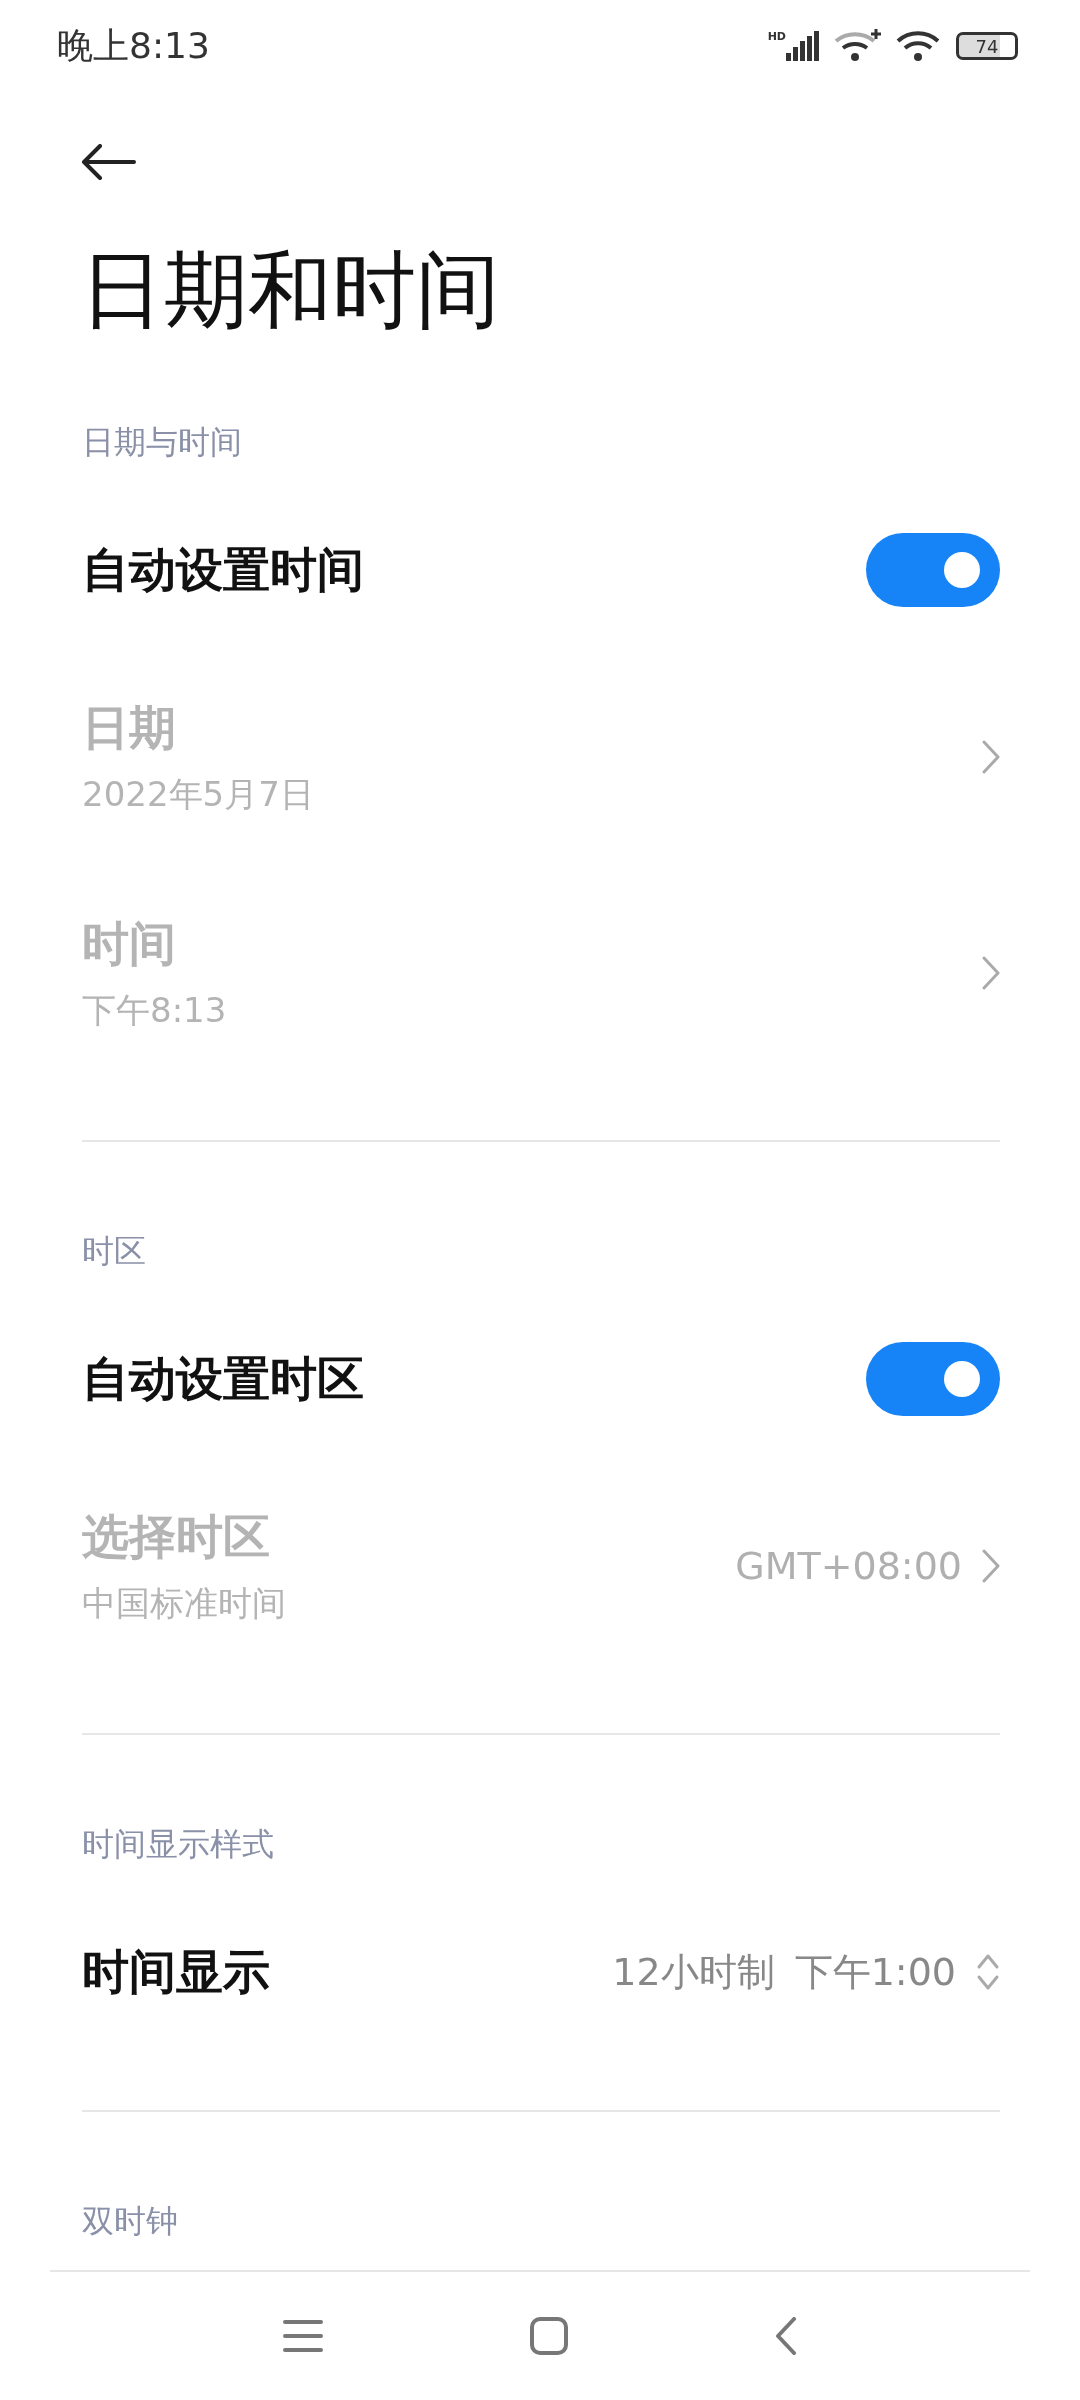 The width and height of the screenshot is (1080, 2400). Describe the element at coordinates (848, 1566) in the screenshot. I see `setting-value: GMT+08:00` at that location.